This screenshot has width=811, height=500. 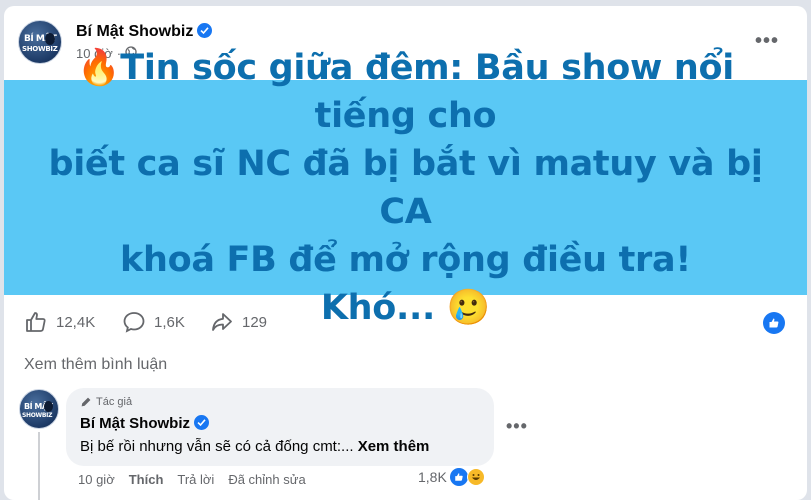 What do you see at coordinates (36, 322) in the screenshot?
I see `thumbs-up-icon` at bounding box center [36, 322].